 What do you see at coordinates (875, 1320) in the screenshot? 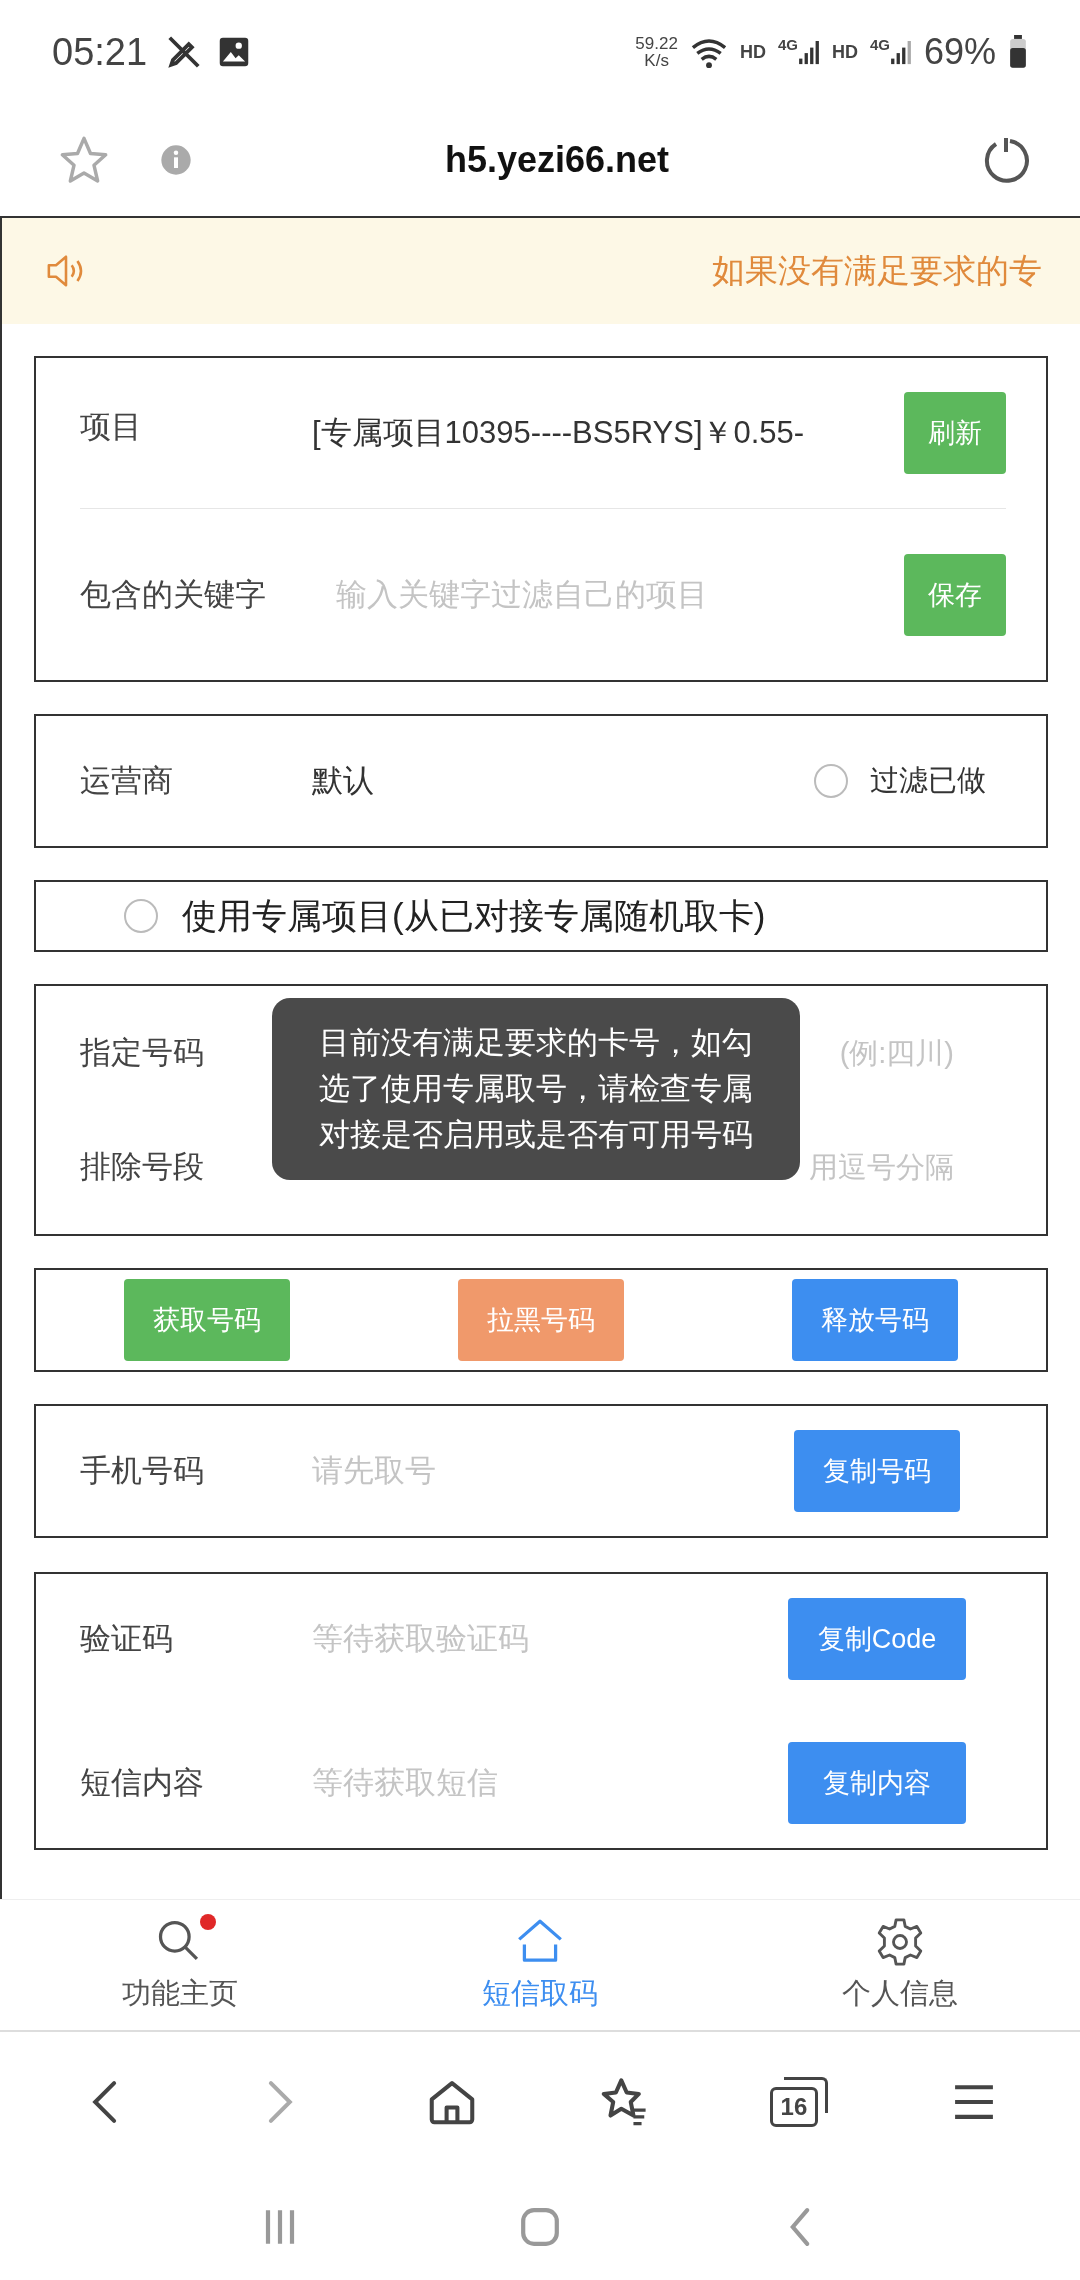
I see `action-button: 释放号码` at bounding box center [875, 1320].